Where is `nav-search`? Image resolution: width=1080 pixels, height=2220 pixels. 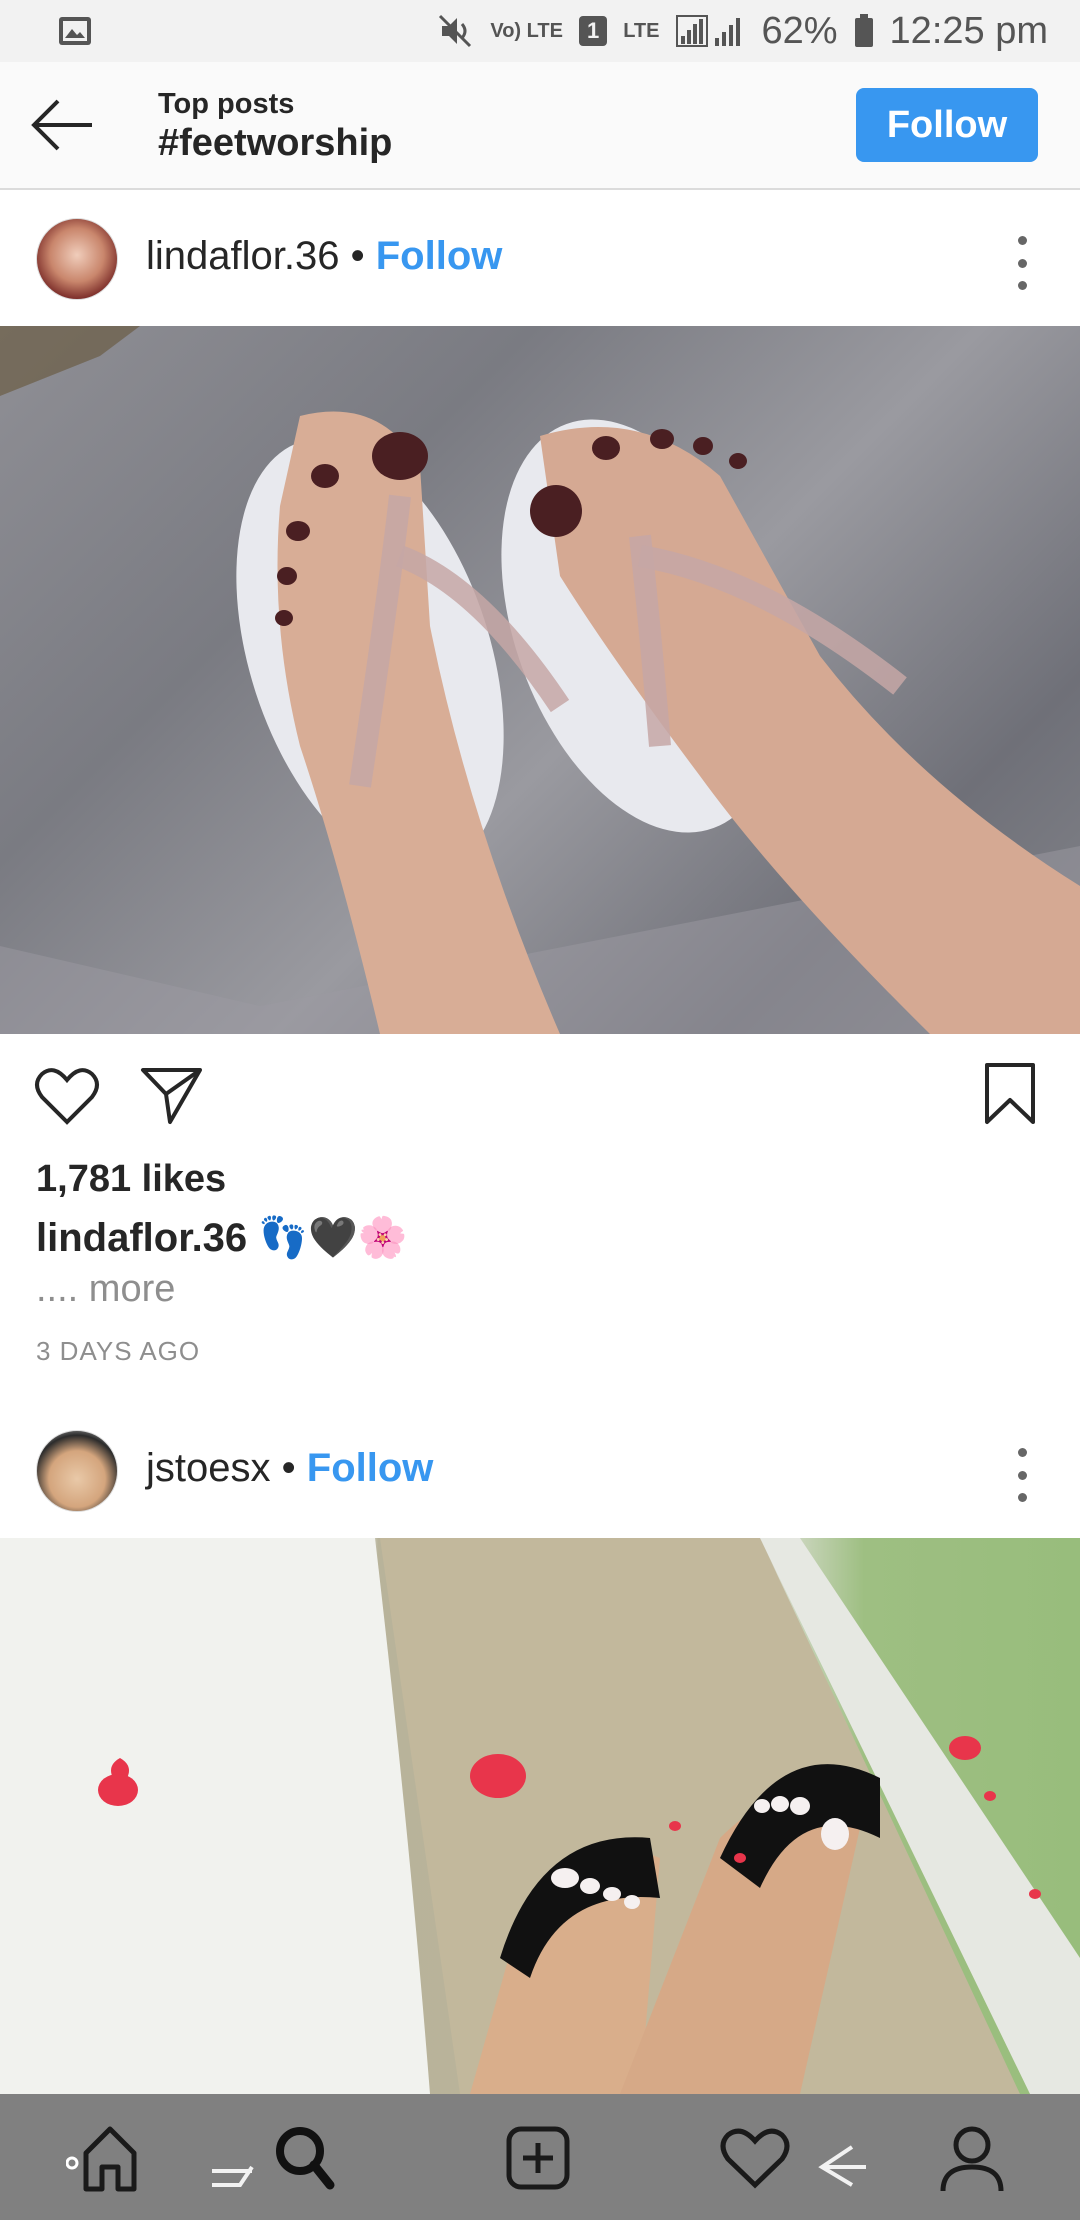
nav-search is located at coordinates (275, 2158).